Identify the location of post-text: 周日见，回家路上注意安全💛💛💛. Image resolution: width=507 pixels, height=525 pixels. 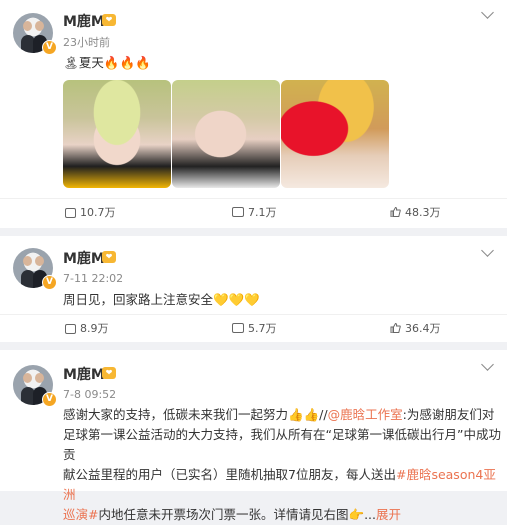
(161, 299).